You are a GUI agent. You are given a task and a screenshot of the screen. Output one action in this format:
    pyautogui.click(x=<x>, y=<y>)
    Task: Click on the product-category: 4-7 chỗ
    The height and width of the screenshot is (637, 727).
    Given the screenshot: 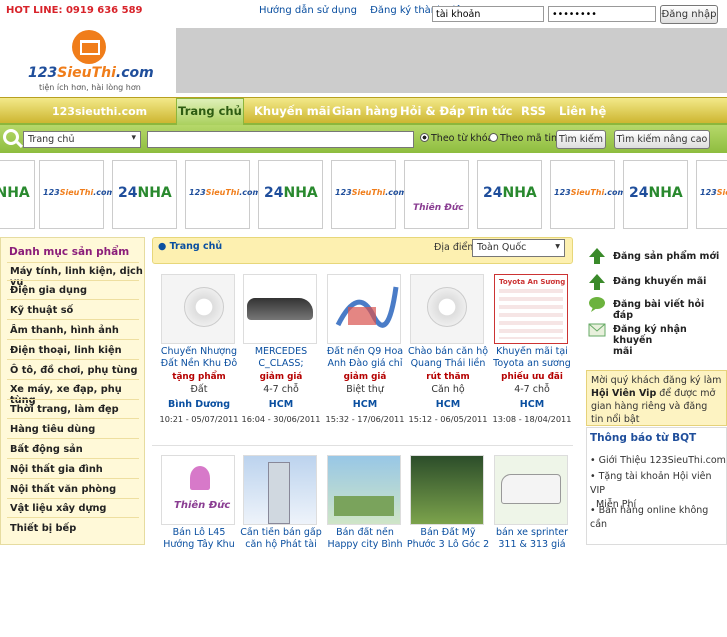 What is the action you would take?
    pyautogui.click(x=281, y=389)
    